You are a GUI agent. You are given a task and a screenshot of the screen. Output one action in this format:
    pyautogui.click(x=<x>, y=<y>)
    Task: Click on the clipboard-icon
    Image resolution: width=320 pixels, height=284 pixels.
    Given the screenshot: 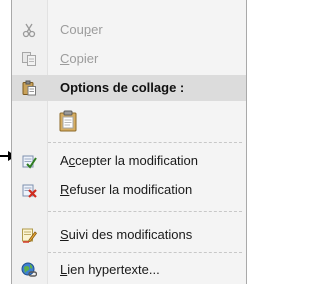 What is the action you would take?
    pyautogui.click(x=29, y=88)
    